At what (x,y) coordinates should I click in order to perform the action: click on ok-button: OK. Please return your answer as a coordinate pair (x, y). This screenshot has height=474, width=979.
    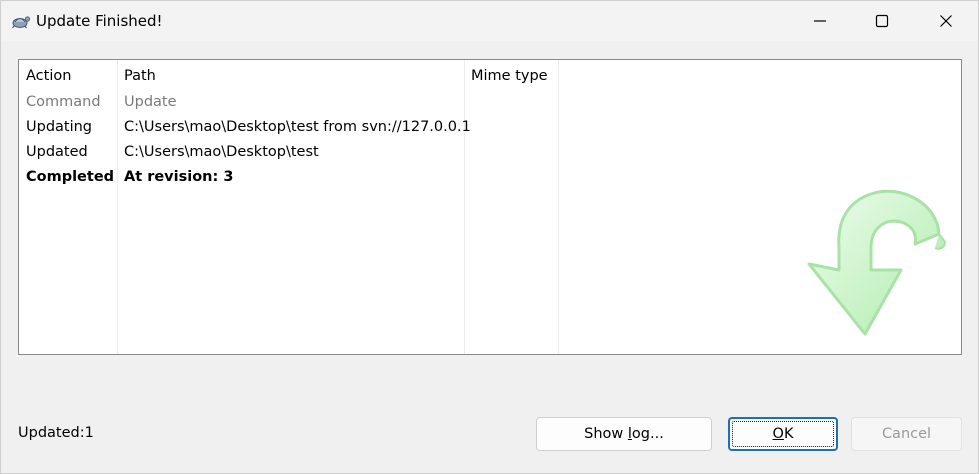
    Looking at the image, I should click on (783, 434).